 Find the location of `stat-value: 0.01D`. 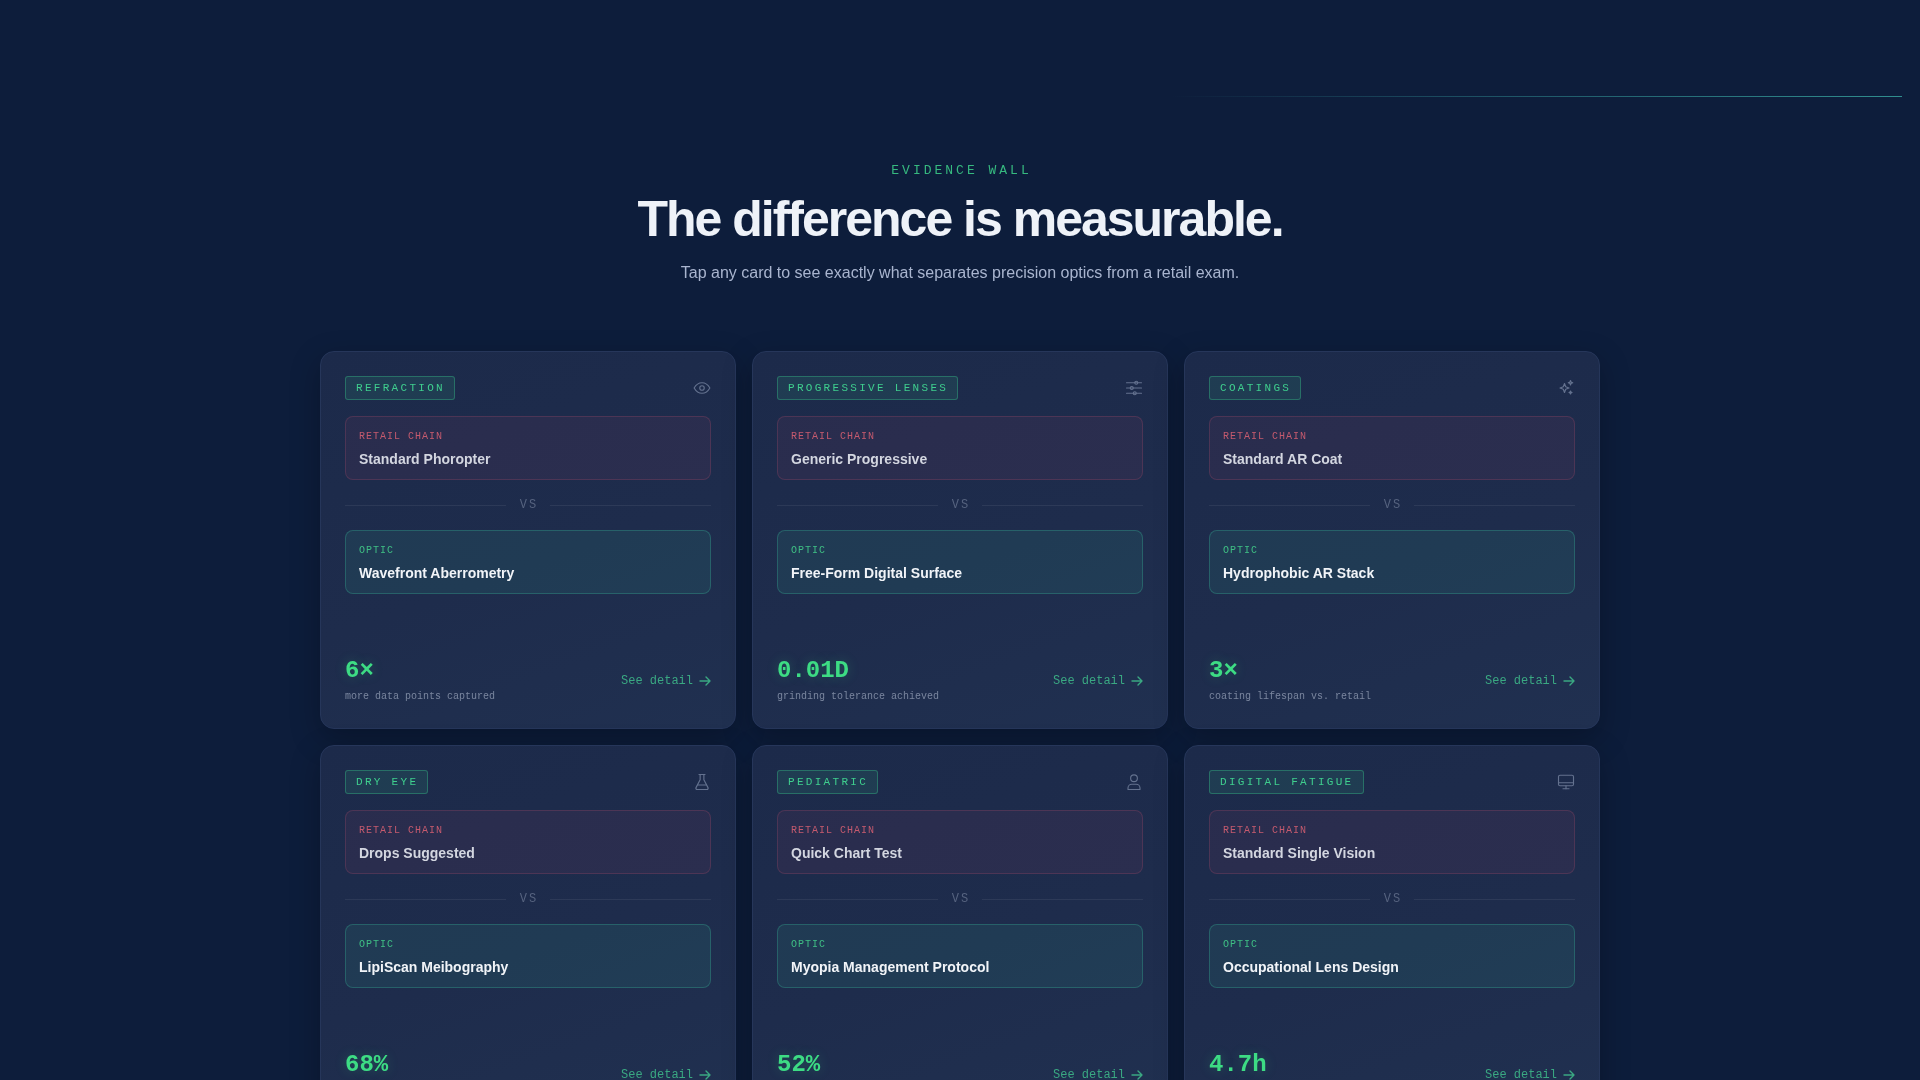

stat-value: 0.01D is located at coordinates (813, 671).